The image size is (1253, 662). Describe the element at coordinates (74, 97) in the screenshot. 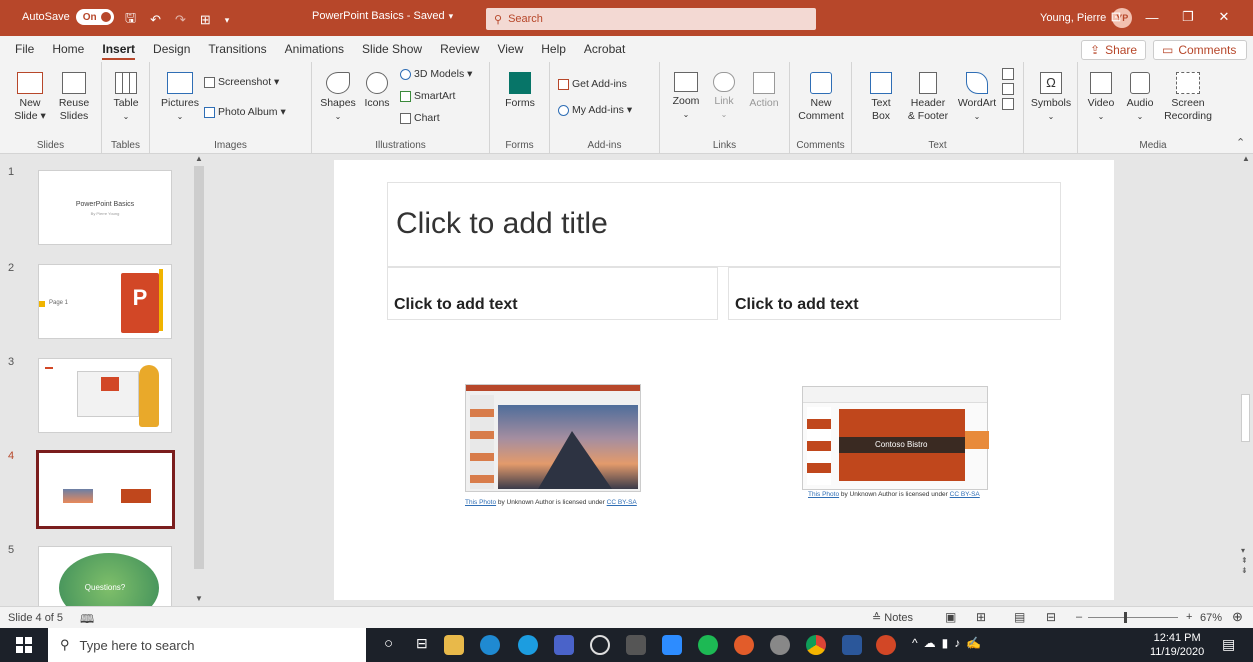

I see `reuse-slides-button: Reuse Slides` at that location.